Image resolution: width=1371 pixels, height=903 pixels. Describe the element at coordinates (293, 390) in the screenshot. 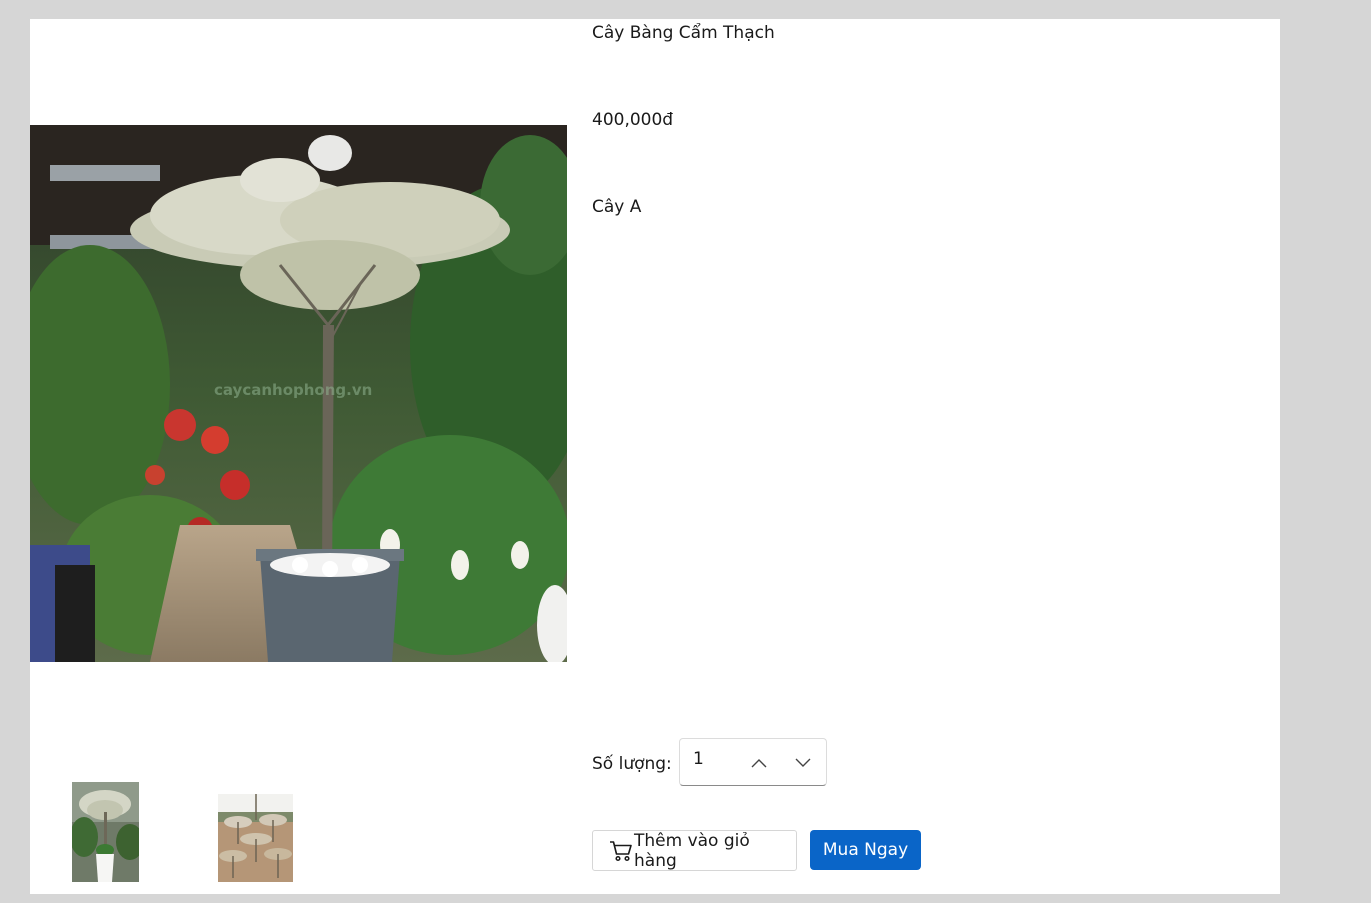

I see `watermark: caycanhophong.vn` at that location.